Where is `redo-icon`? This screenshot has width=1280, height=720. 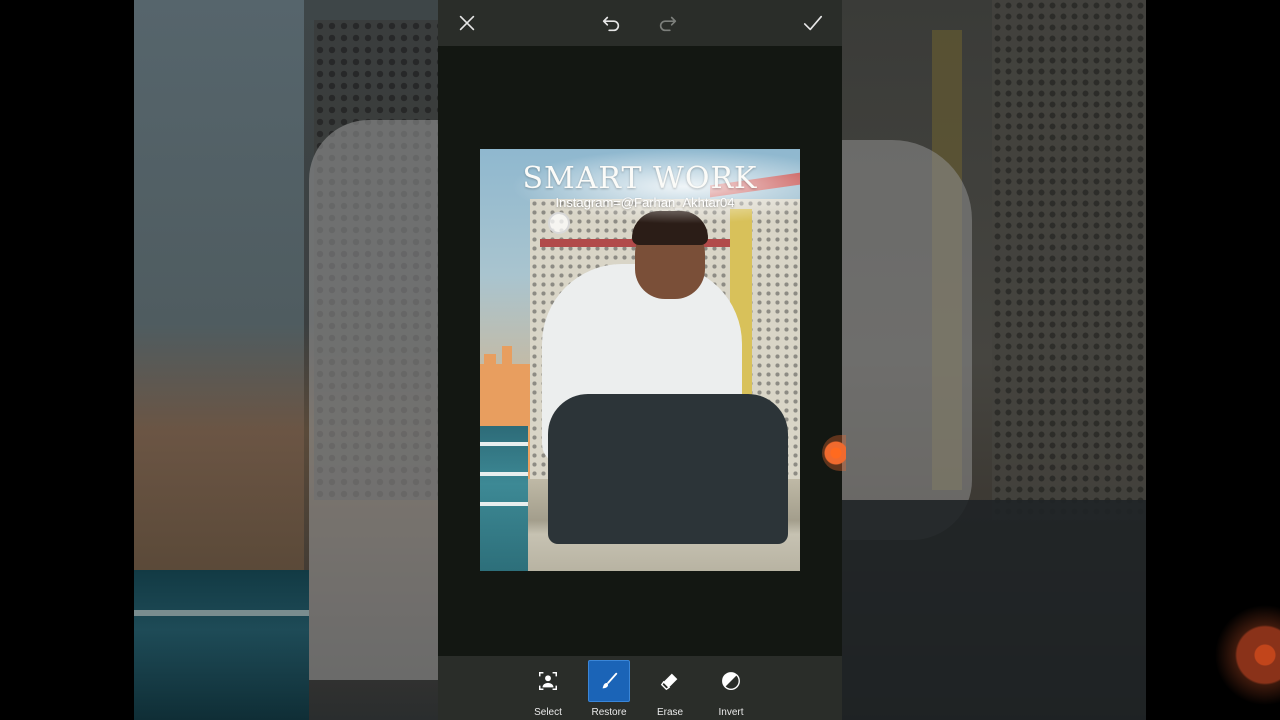
redo-icon is located at coordinates (668, 24).